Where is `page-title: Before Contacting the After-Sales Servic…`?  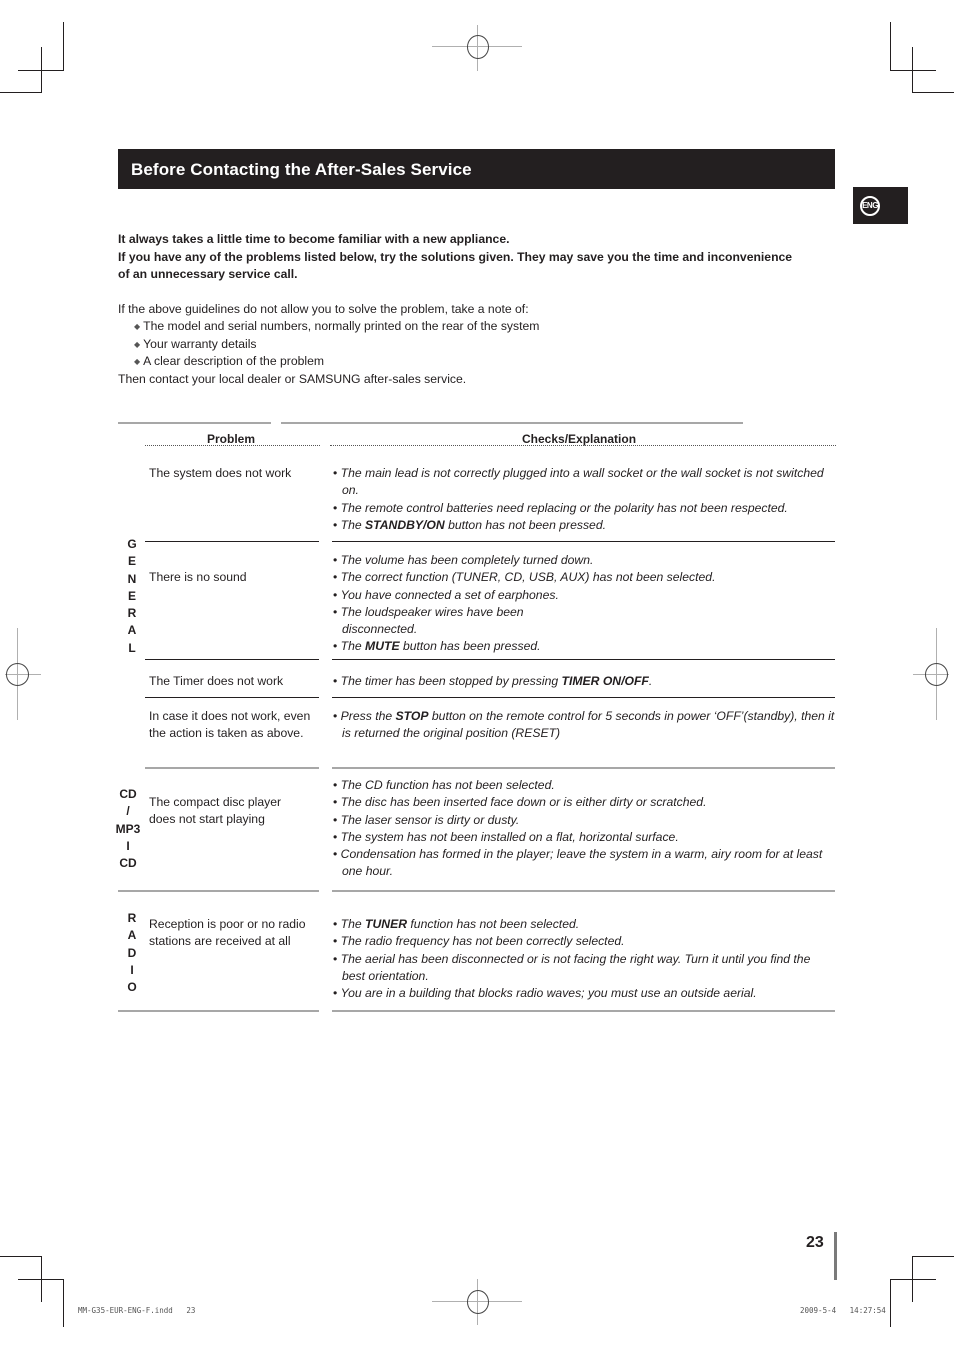
page-title: Before Contacting the After-Sales Servic… is located at coordinates (301, 169).